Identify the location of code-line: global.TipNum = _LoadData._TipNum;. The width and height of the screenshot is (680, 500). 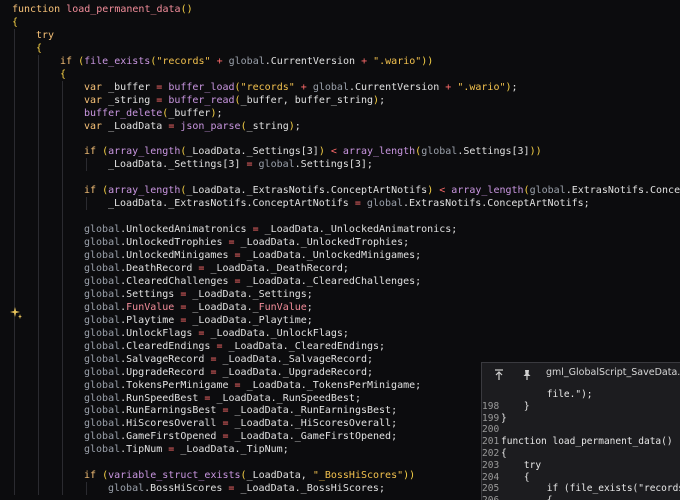
(186, 449).